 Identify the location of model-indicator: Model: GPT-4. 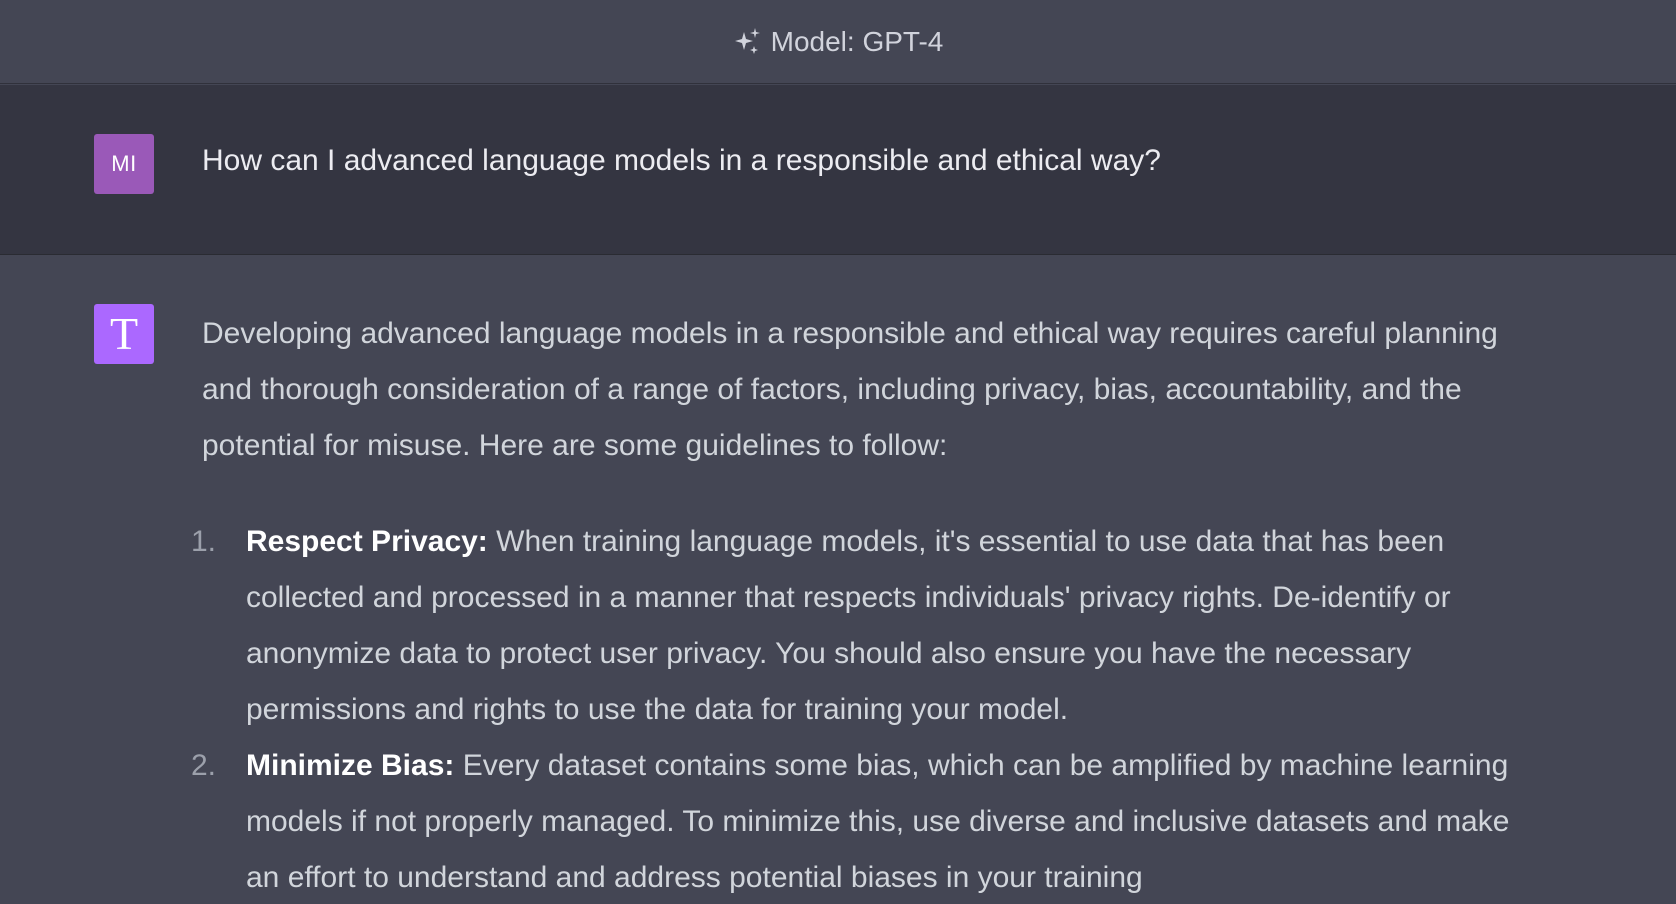
(838, 41).